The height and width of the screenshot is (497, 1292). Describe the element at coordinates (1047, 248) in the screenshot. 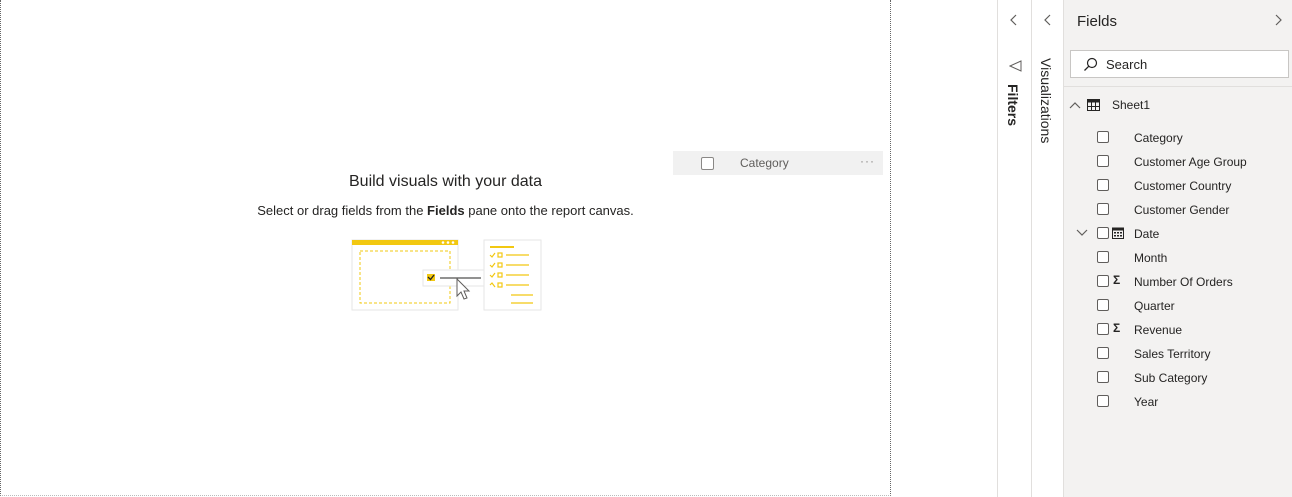

I see `visualizations-pane: Visualizations` at that location.